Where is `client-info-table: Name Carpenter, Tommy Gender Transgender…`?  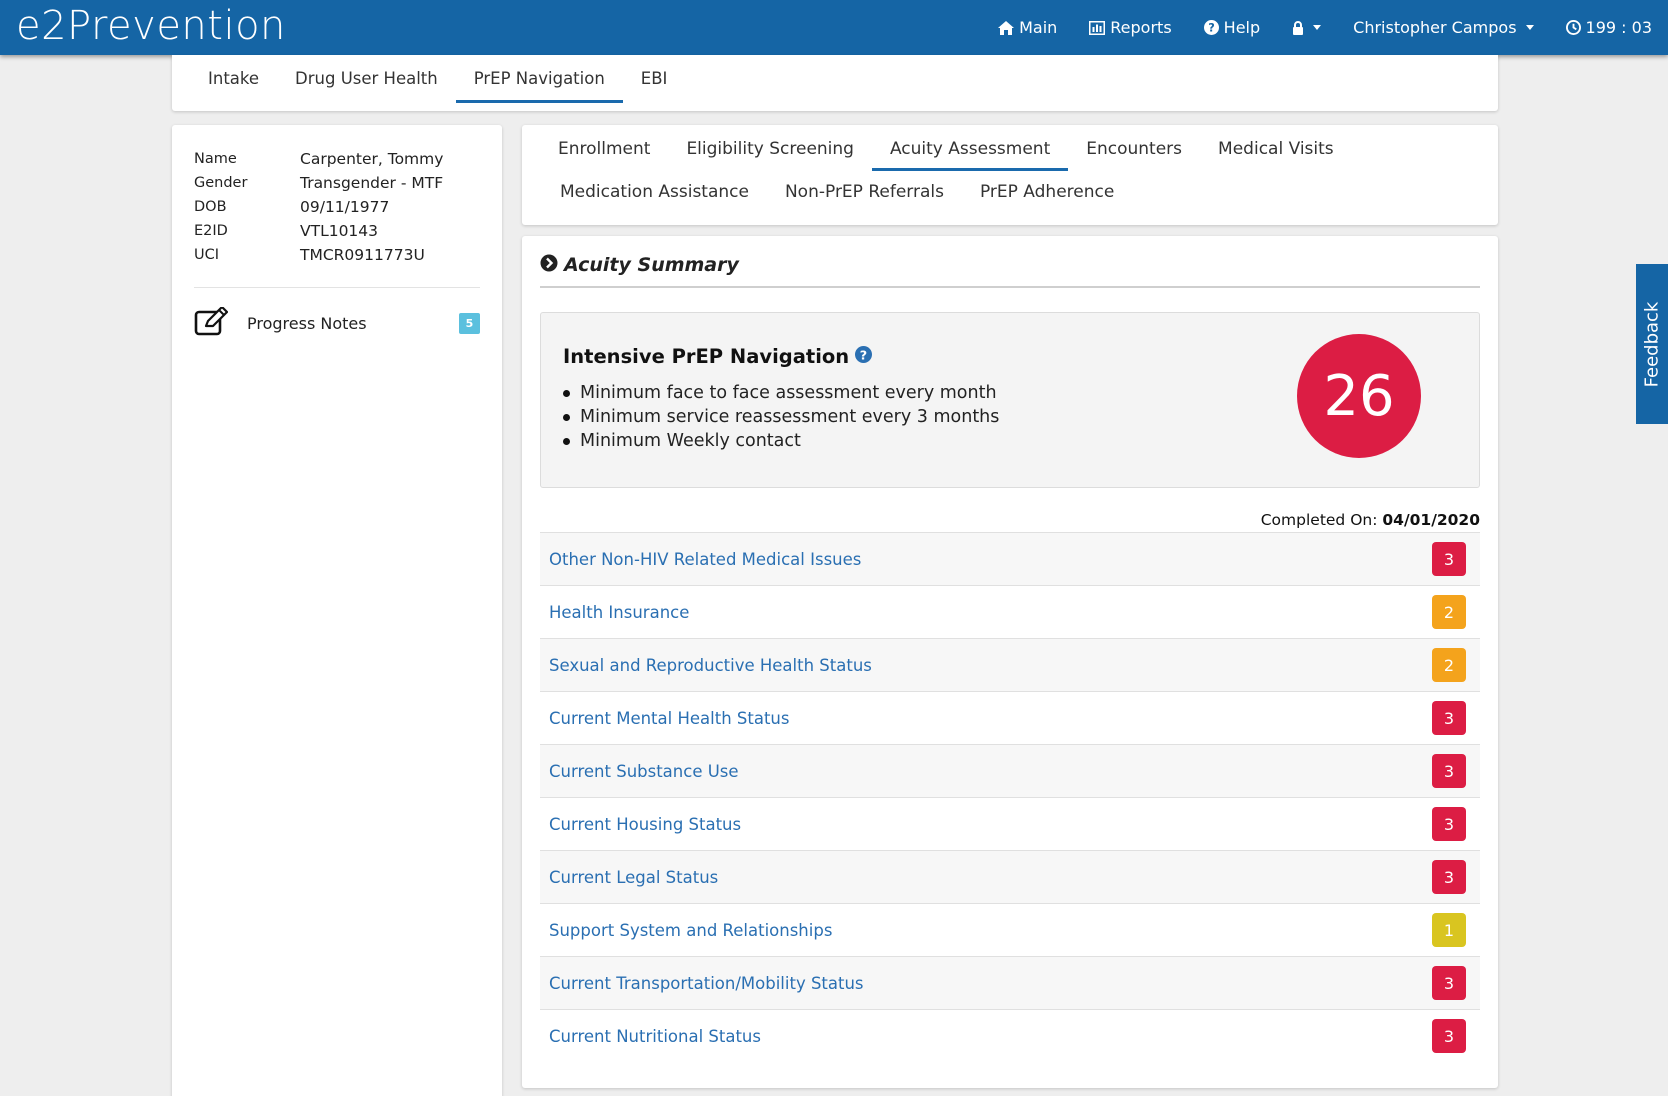 client-info-table: Name Carpenter, Tommy Gender Transgender… is located at coordinates (339, 207).